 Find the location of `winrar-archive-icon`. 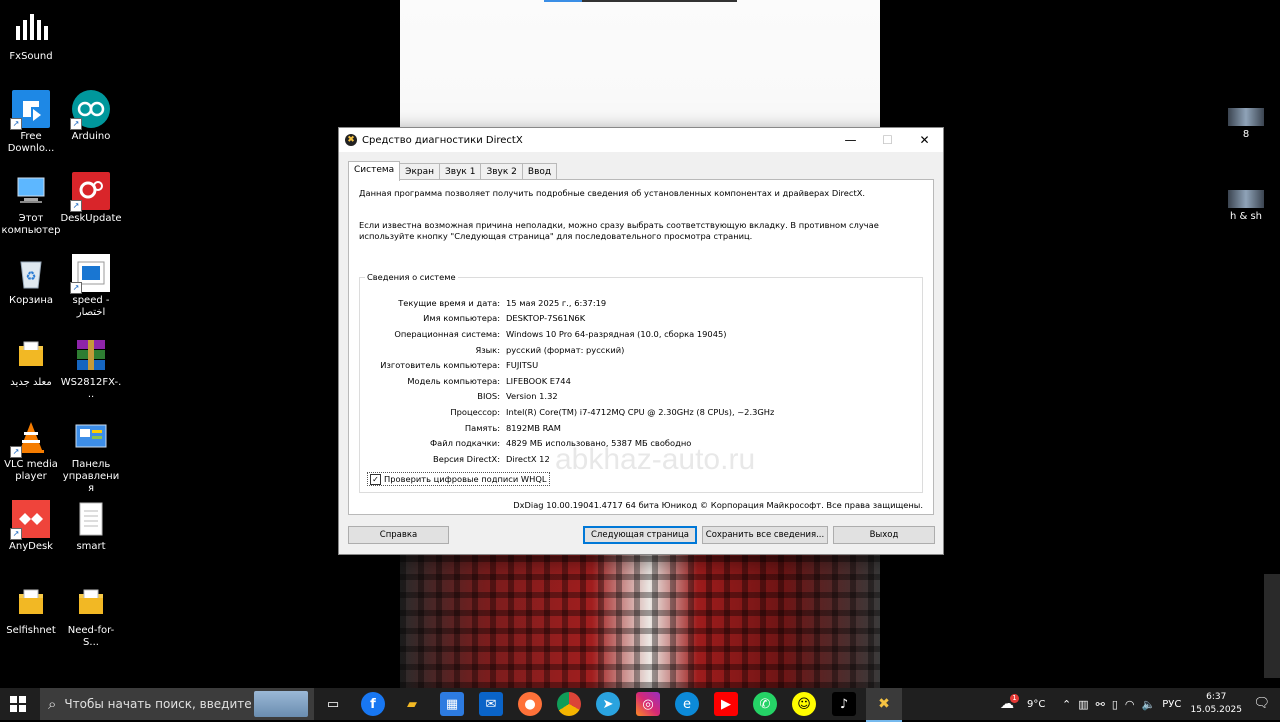

winrar-archive-icon is located at coordinates (91, 355).